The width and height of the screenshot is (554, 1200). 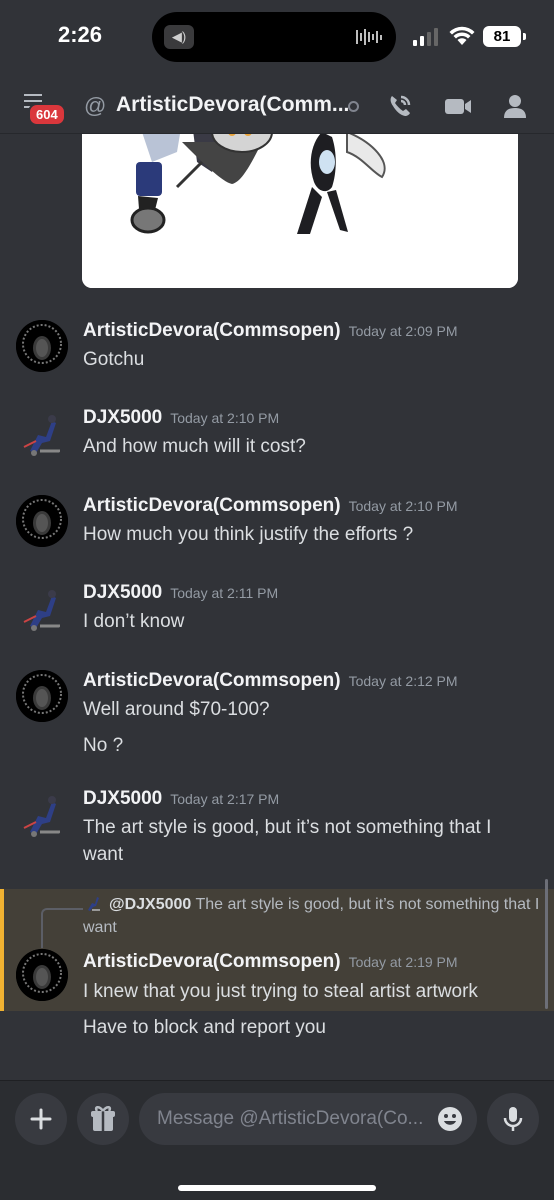 What do you see at coordinates (204, 1027) in the screenshot?
I see `message-text: Have to block and report you` at bounding box center [204, 1027].